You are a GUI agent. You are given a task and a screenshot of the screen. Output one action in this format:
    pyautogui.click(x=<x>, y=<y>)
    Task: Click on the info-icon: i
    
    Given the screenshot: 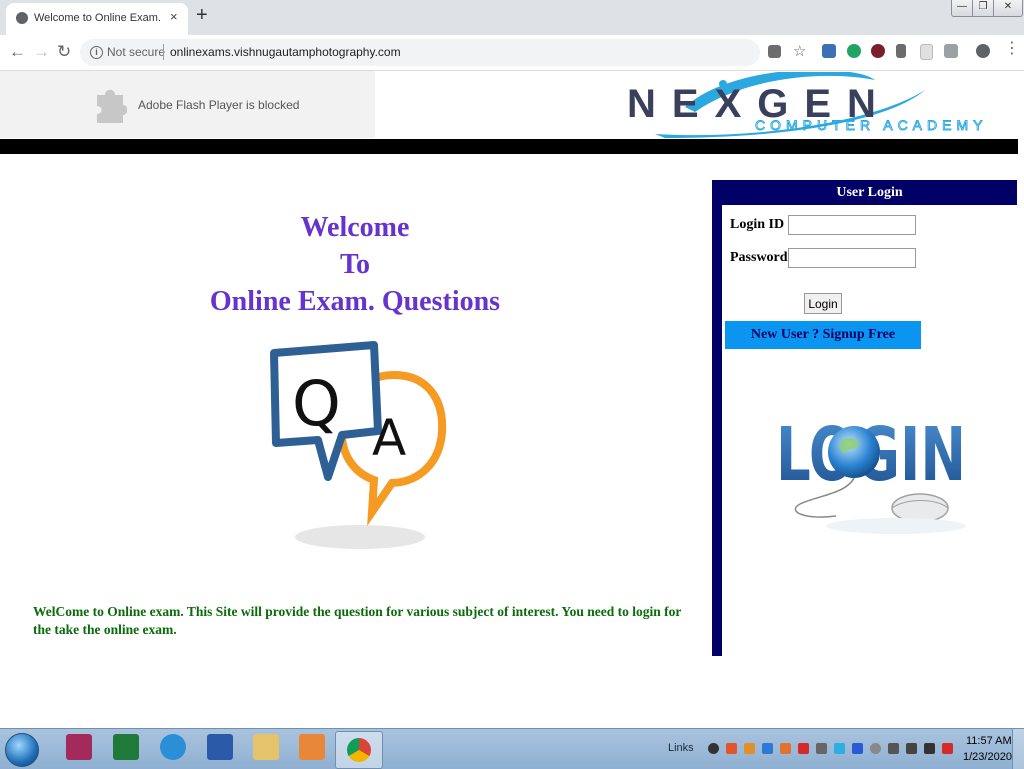 What is the action you would take?
    pyautogui.click(x=96, y=52)
    